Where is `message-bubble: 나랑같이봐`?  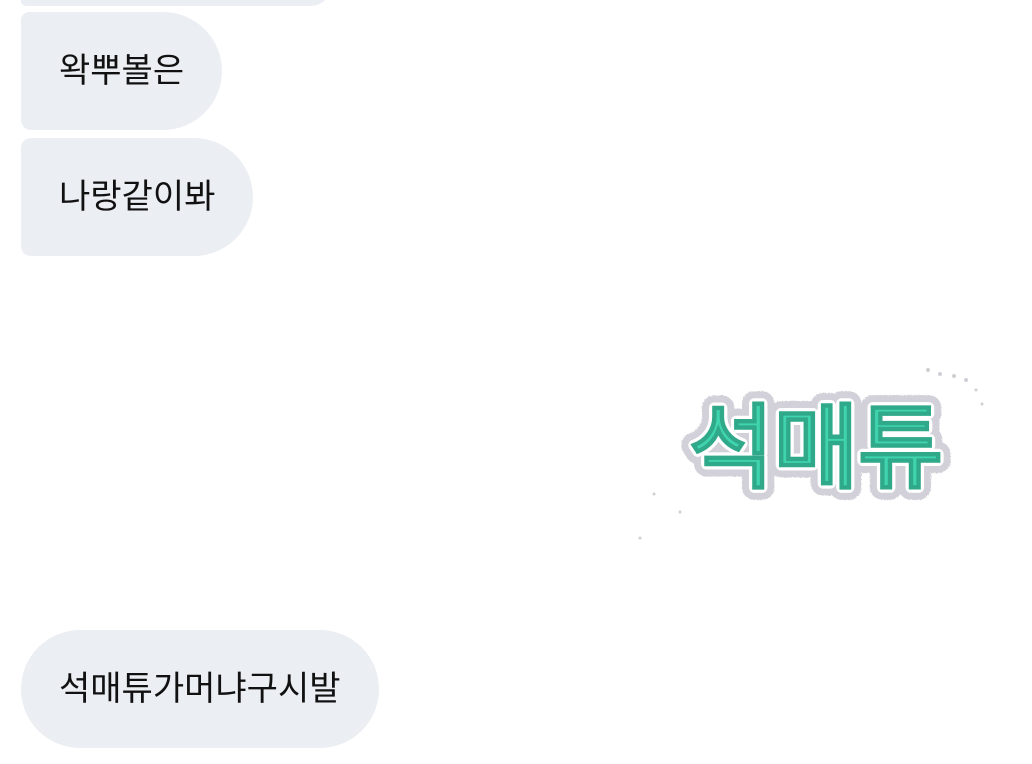 message-bubble: 나랑같이봐 is located at coordinates (137, 197).